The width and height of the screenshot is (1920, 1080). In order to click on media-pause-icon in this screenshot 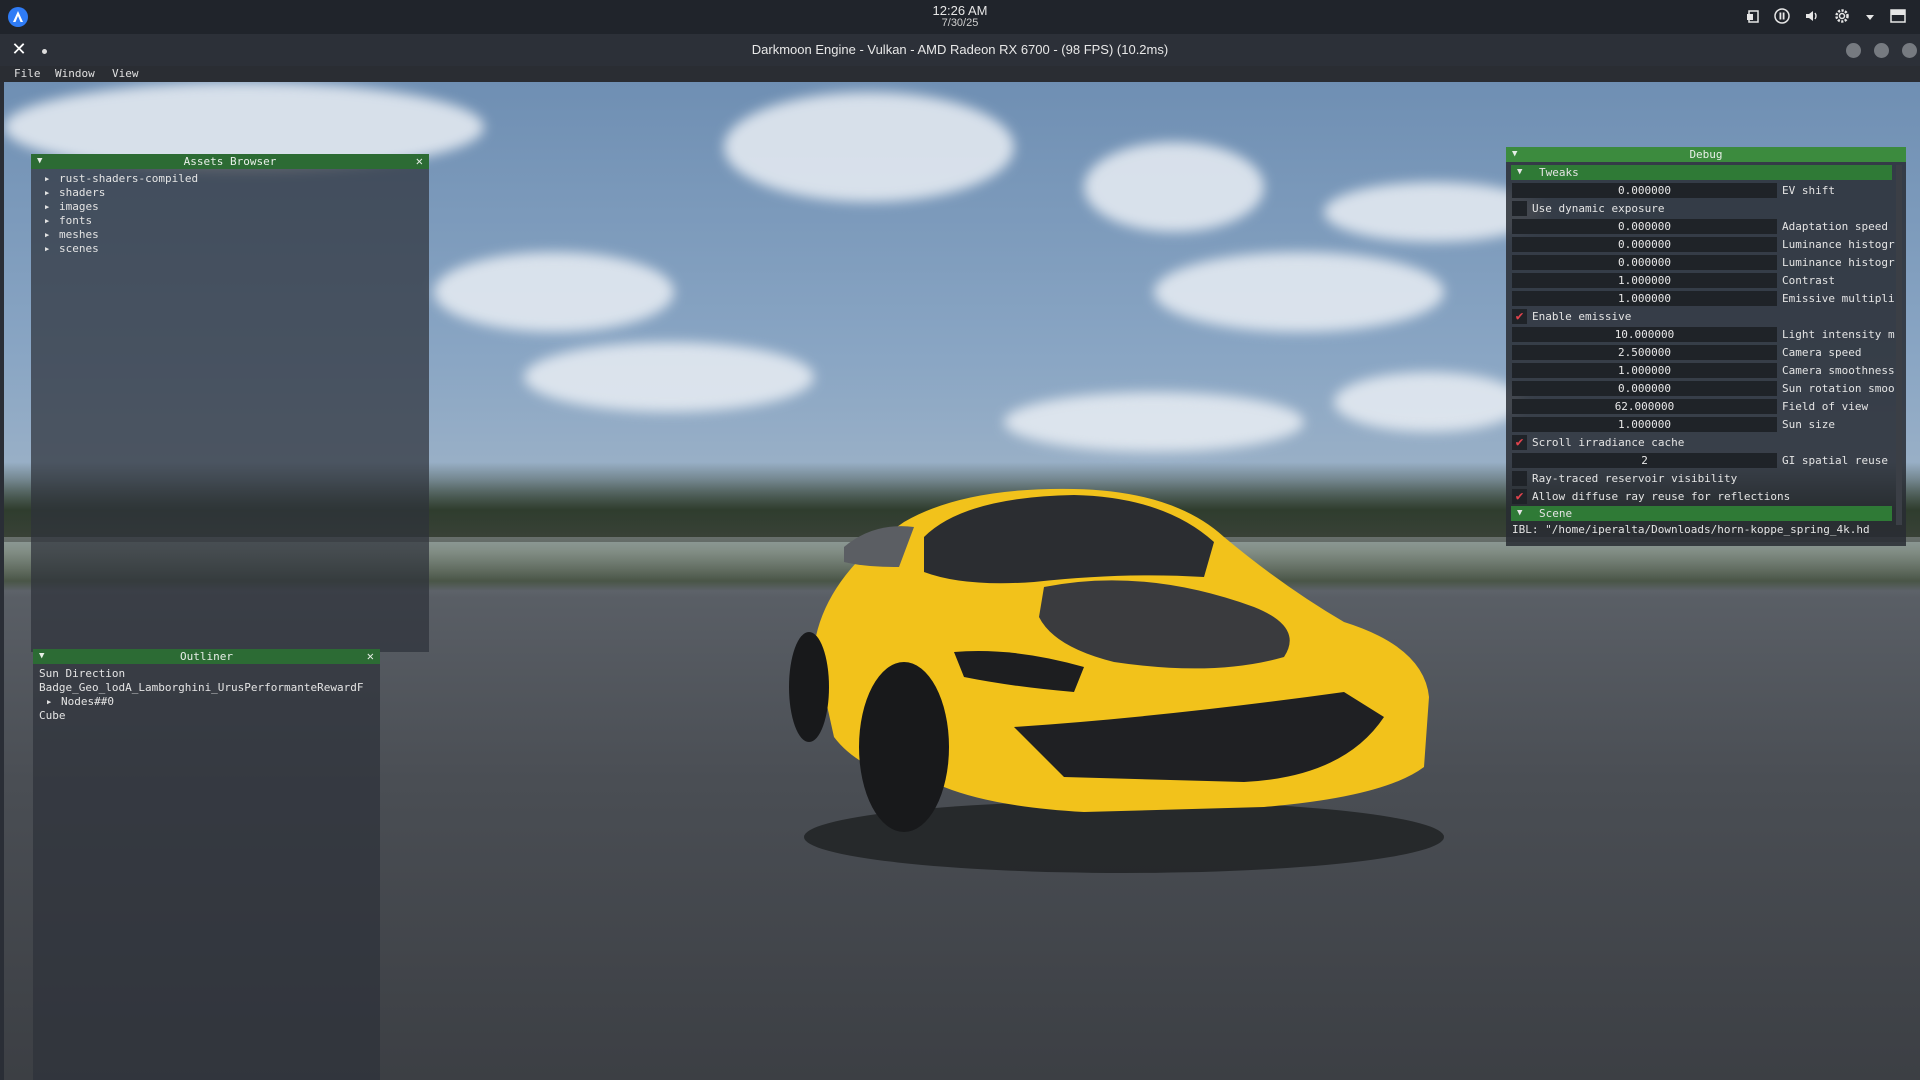, I will do `click(1782, 17)`.